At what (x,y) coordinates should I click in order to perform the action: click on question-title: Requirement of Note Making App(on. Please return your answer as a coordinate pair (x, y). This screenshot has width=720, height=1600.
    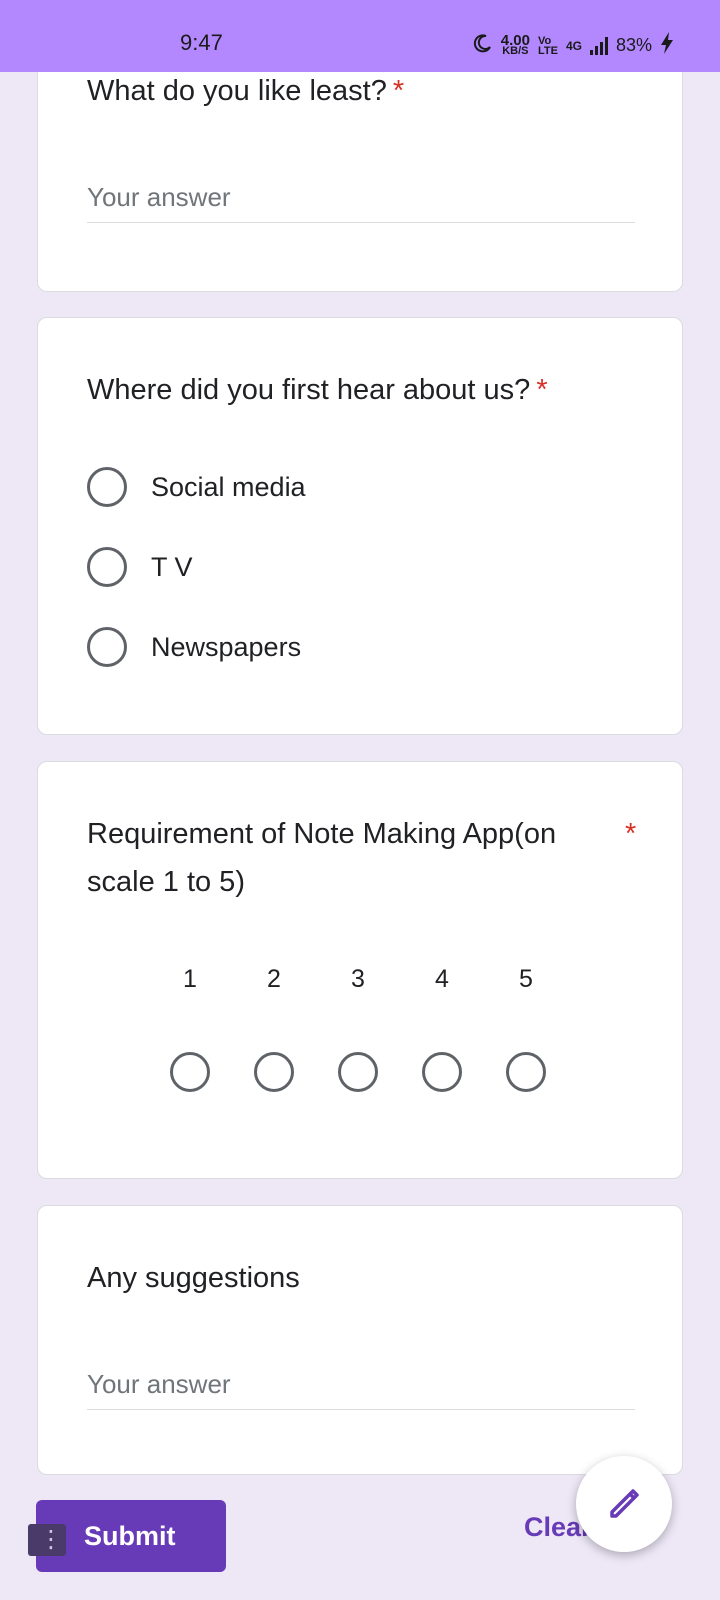
    Looking at the image, I should click on (322, 834).